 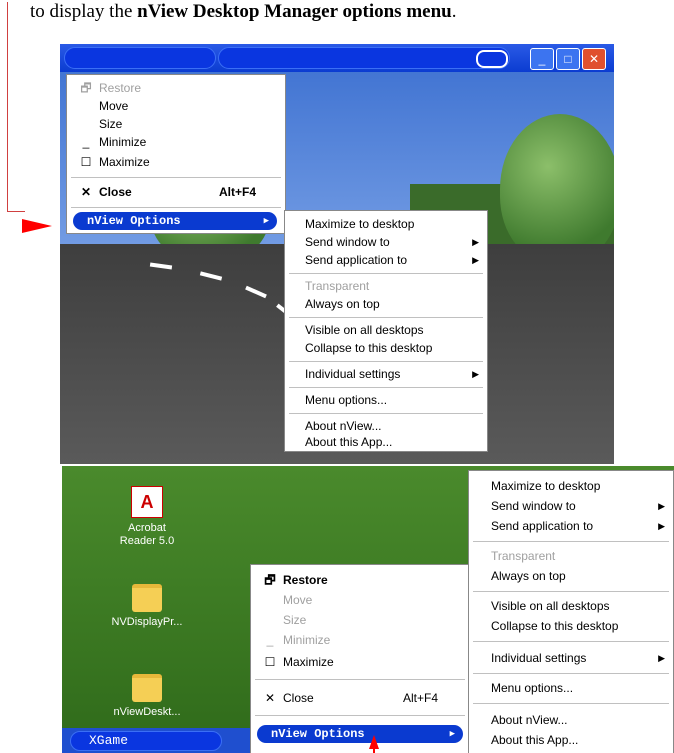 I want to click on taskbar-button-xgame: XGame, so click(x=146, y=741).